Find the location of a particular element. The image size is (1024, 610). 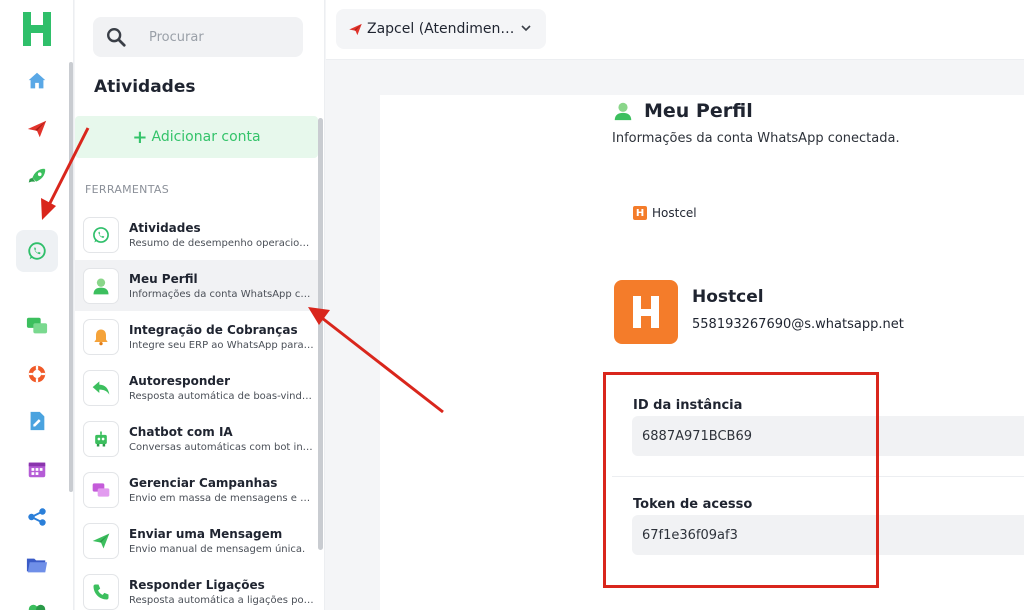

icon-rail is located at coordinates (37, 305).